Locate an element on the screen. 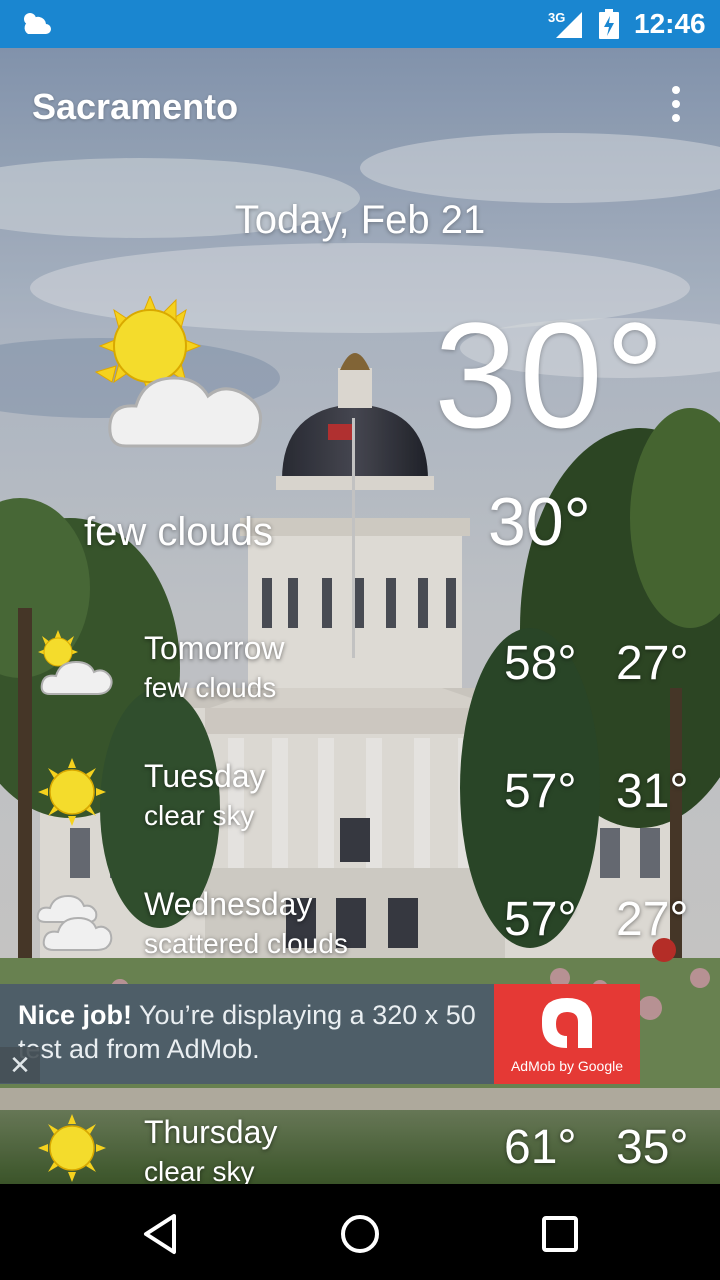  forecast-description: clear sky is located at coordinates (199, 815).